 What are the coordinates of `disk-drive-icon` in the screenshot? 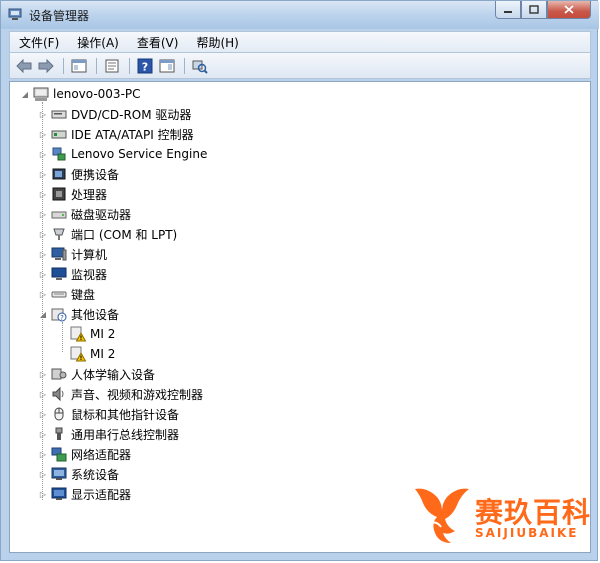 It's located at (59, 214).